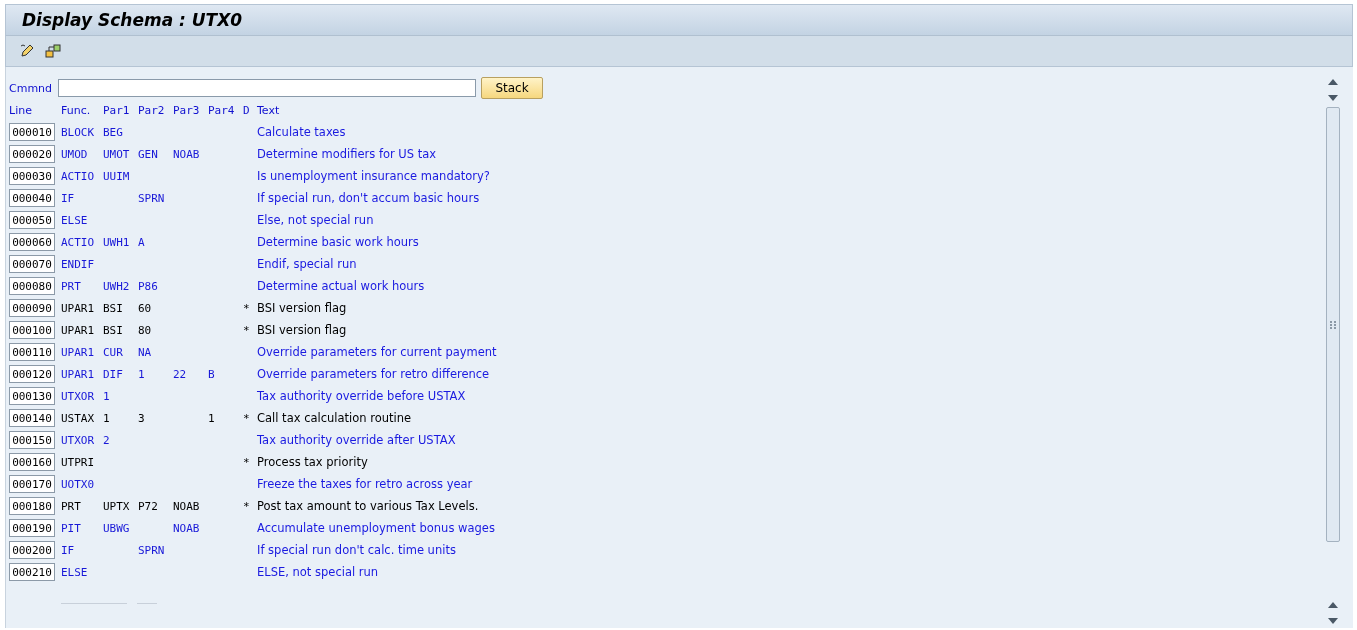 The image size is (1357, 630). What do you see at coordinates (32, 330) in the screenshot?
I see `line-number-field: 000100` at bounding box center [32, 330].